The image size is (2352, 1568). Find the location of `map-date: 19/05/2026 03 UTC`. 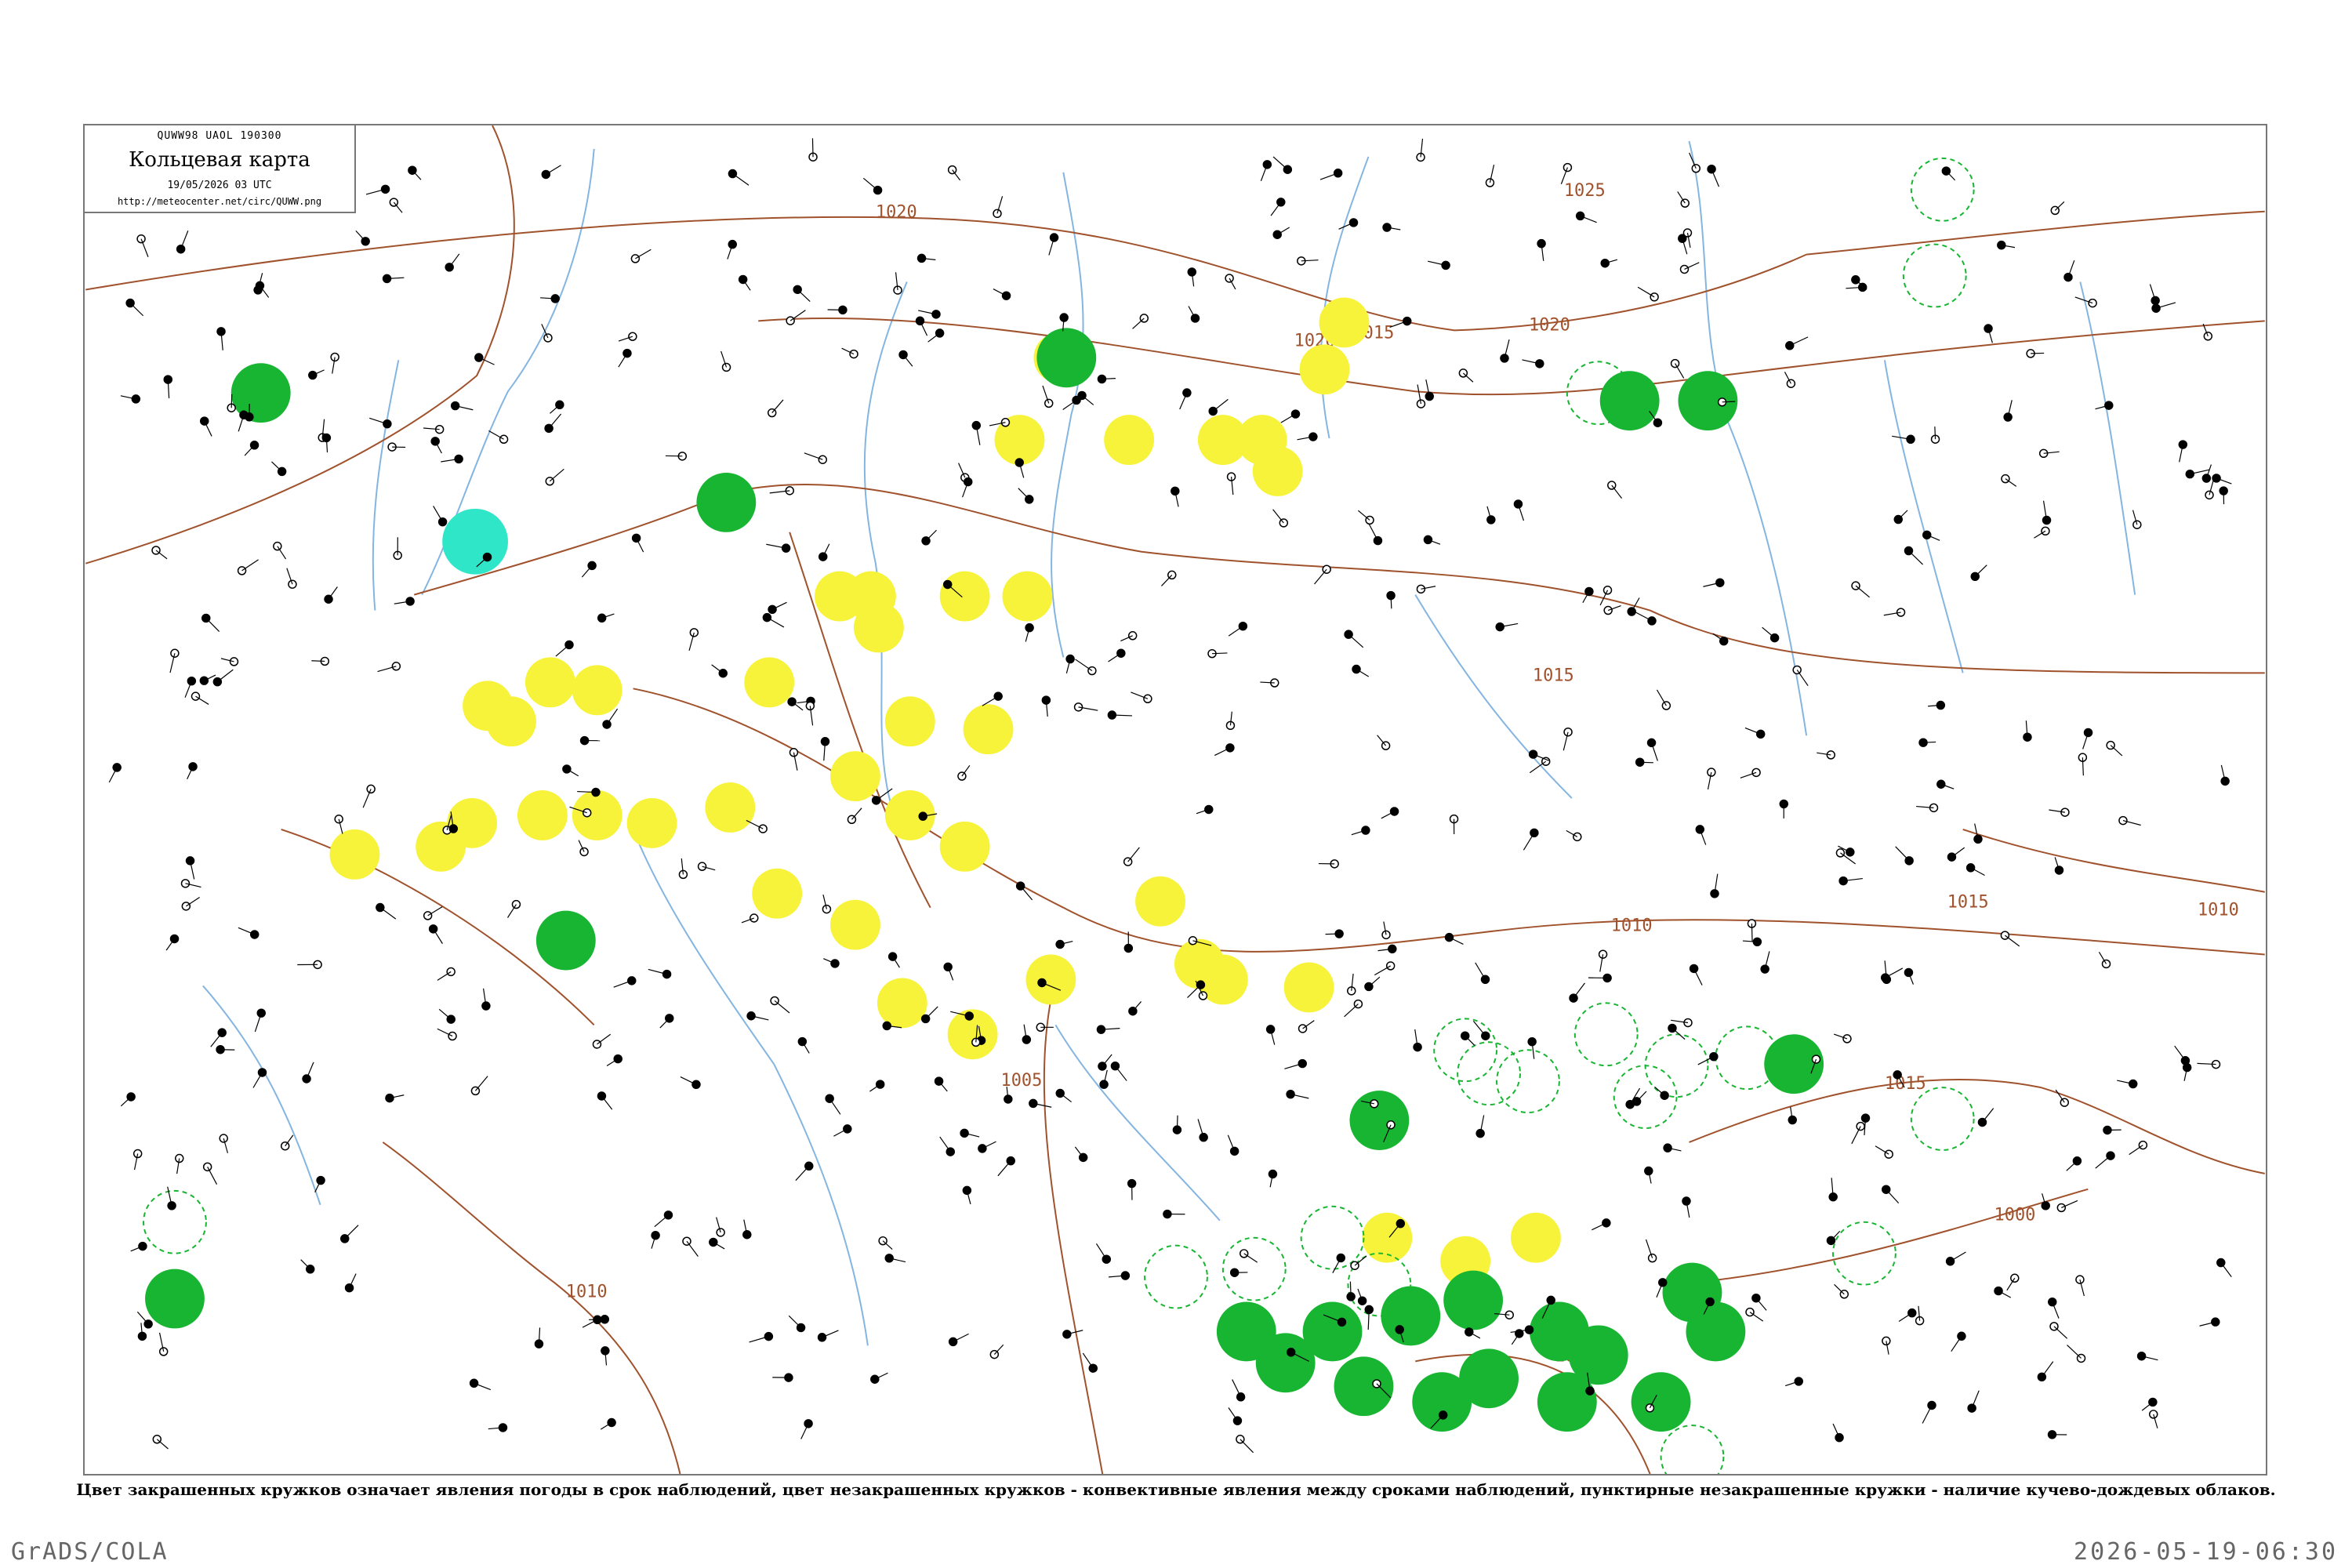

map-date: 19/05/2026 03 UTC is located at coordinates (219, 185).